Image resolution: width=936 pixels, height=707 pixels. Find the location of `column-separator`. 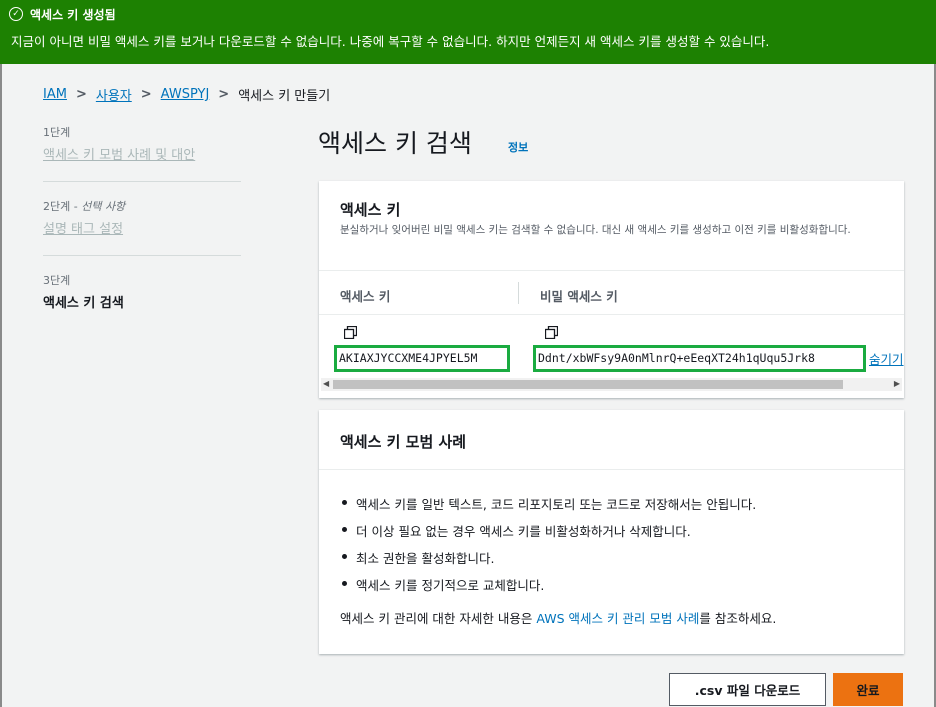

column-separator is located at coordinates (518, 293).